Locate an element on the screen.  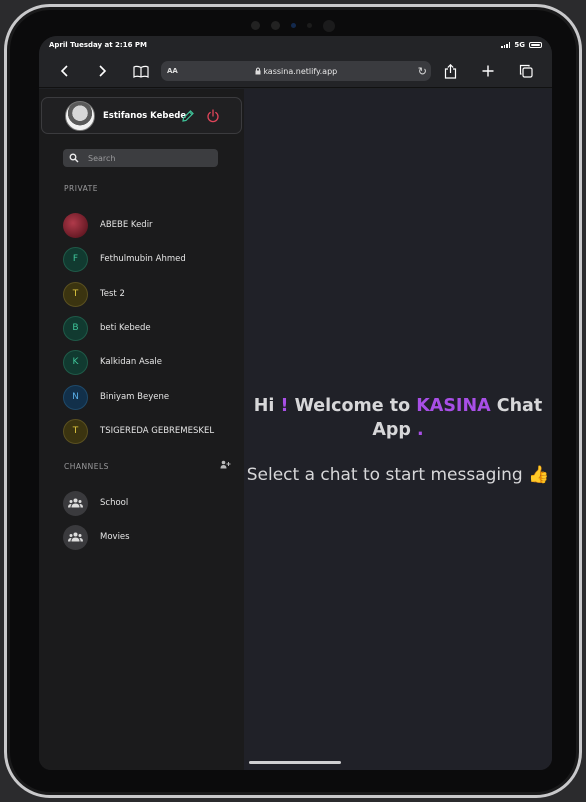
status-datetime: April Tuesday at 2:16 PM is located at coordinates (98, 45).